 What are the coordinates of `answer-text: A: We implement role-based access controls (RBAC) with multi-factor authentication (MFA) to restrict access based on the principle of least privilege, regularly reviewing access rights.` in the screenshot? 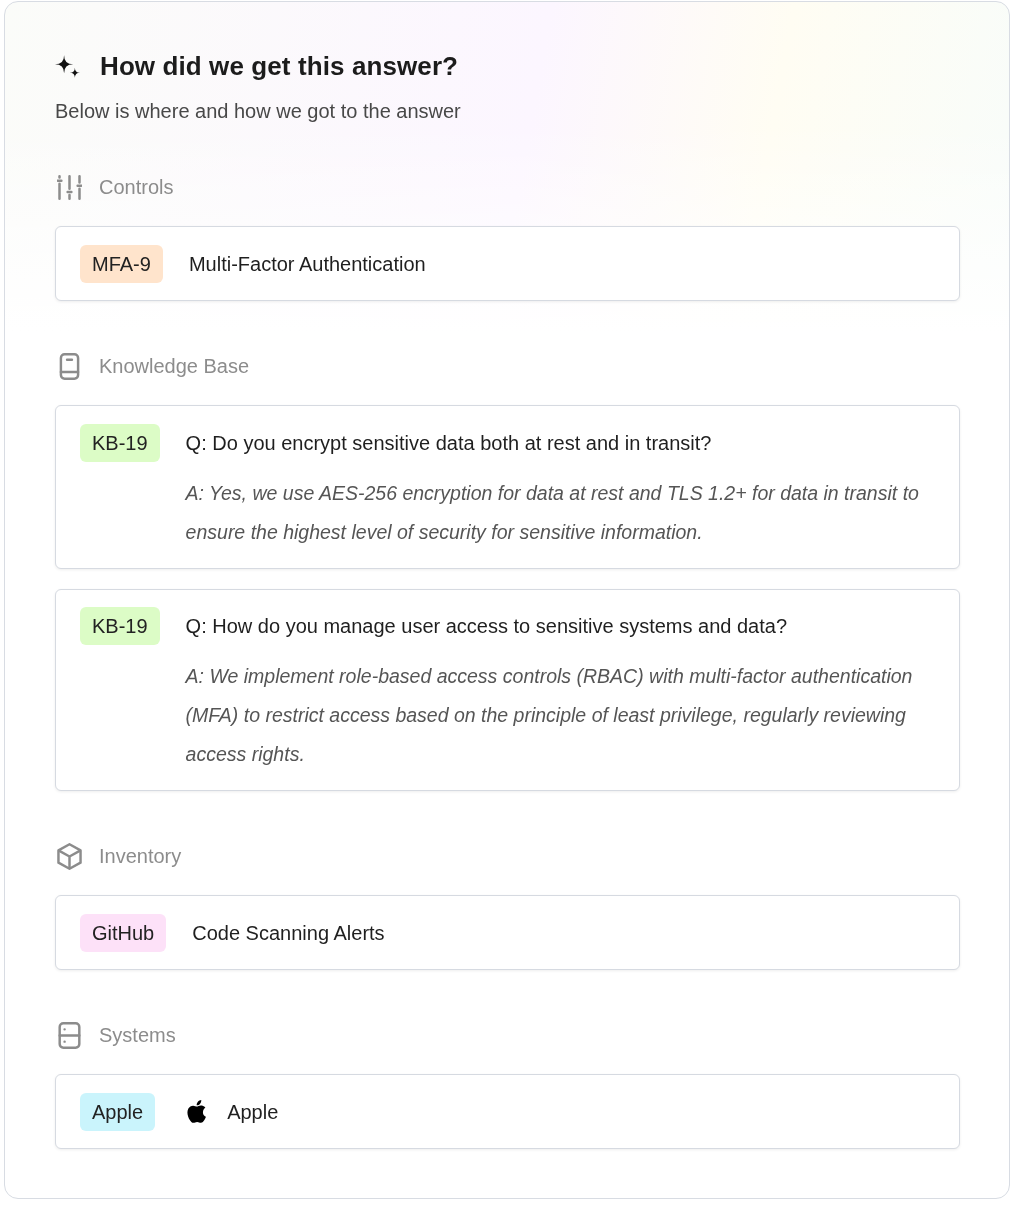 It's located at (549, 715).